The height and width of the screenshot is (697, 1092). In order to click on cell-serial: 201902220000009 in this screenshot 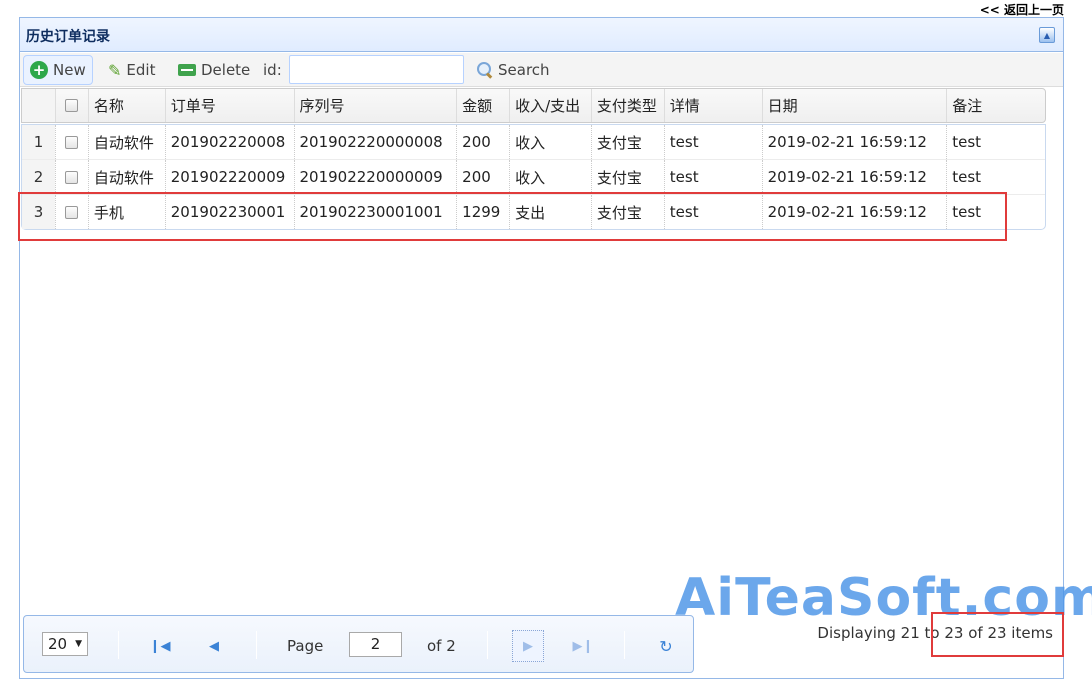, I will do `click(375, 177)`.